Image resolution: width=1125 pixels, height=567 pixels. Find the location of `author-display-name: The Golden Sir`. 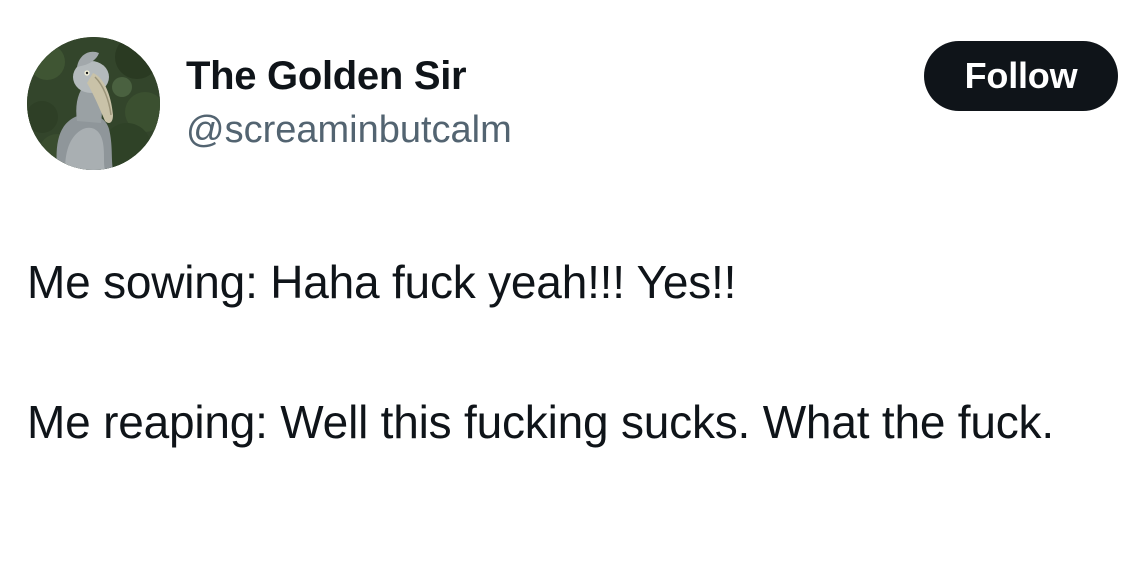

author-display-name: The Golden Sir is located at coordinates (326, 76).